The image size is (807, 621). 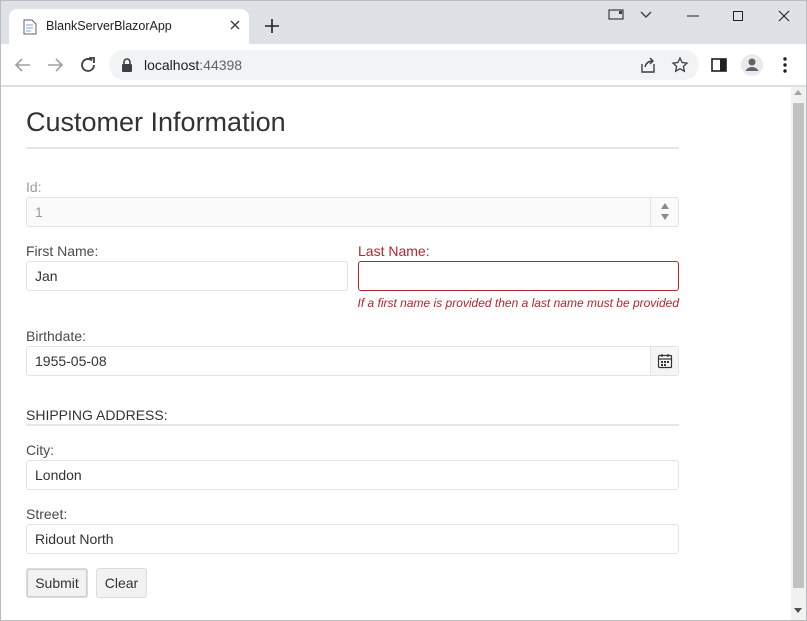 What do you see at coordinates (665, 217) in the screenshot?
I see `spinner-down-icon` at bounding box center [665, 217].